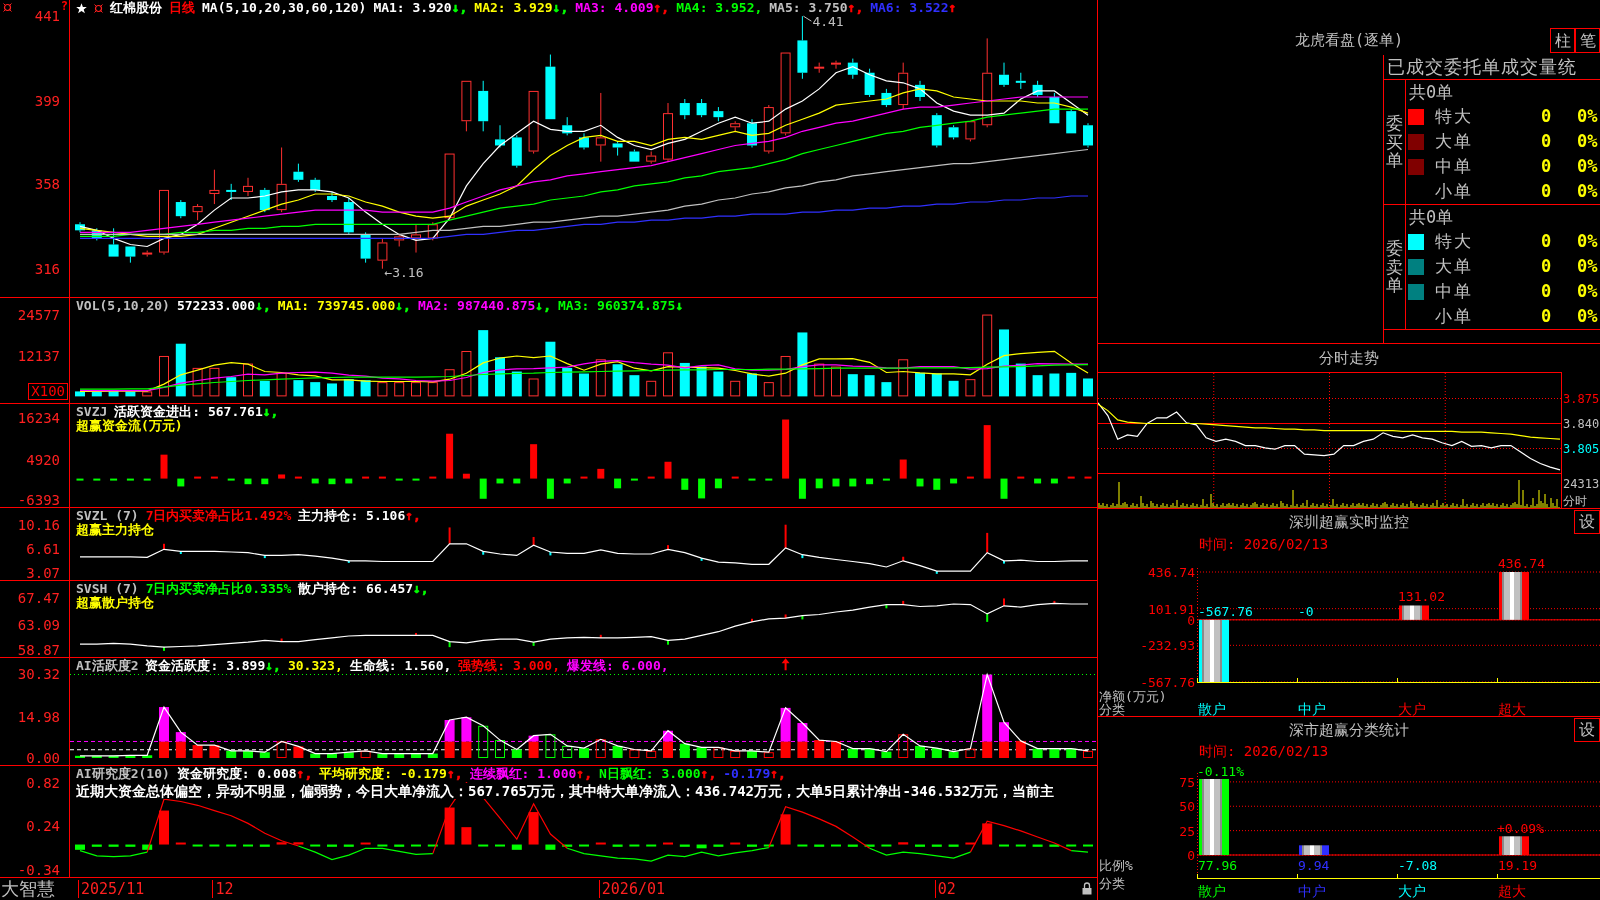 The height and width of the screenshot is (900, 1600). Describe the element at coordinates (1212, 891) in the screenshot. I see `category-label: 散户` at that location.